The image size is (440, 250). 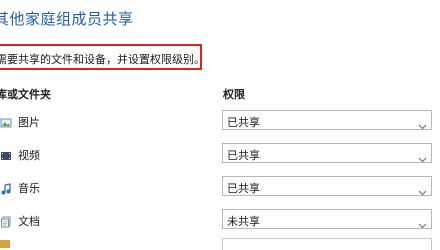 What do you see at coordinates (327, 153) in the screenshot?
I see `permission-select-videos: 已共享` at bounding box center [327, 153].